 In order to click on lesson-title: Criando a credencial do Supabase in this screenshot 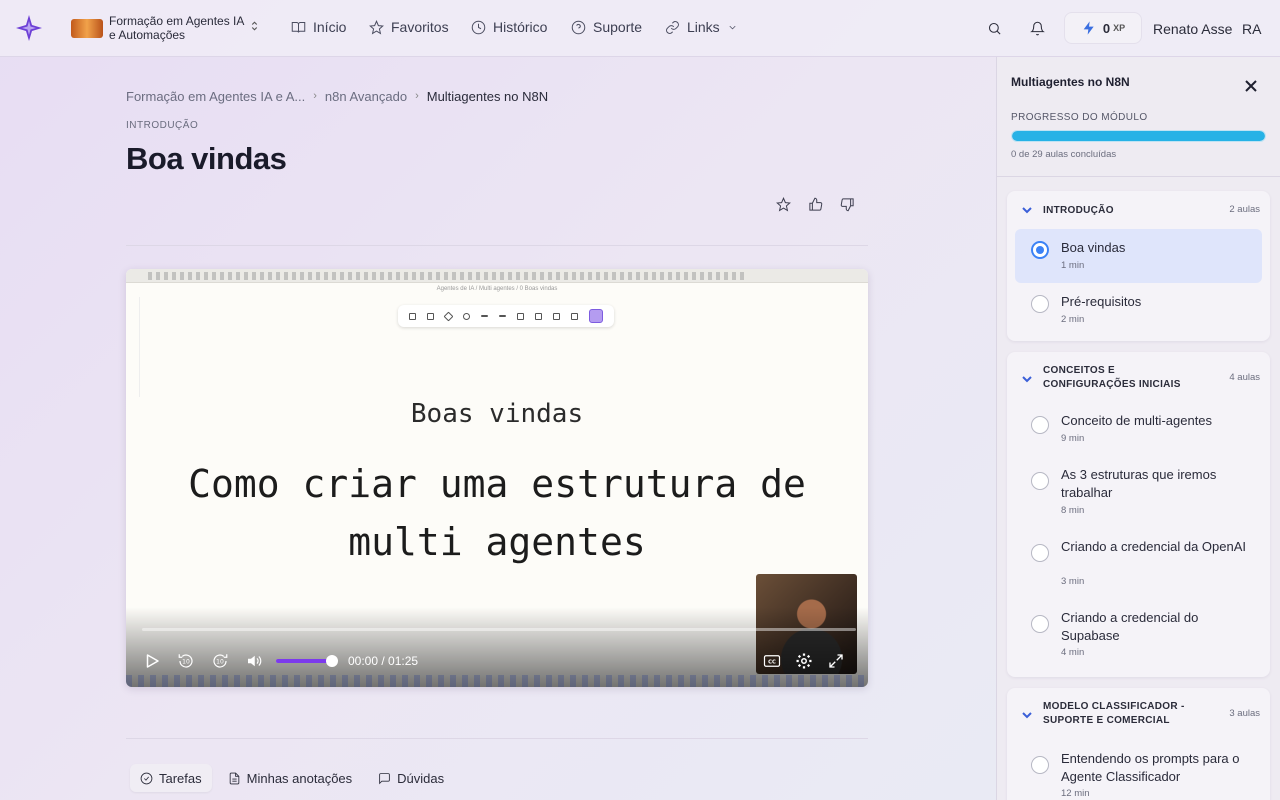, I will do `click(1130, 626)`.